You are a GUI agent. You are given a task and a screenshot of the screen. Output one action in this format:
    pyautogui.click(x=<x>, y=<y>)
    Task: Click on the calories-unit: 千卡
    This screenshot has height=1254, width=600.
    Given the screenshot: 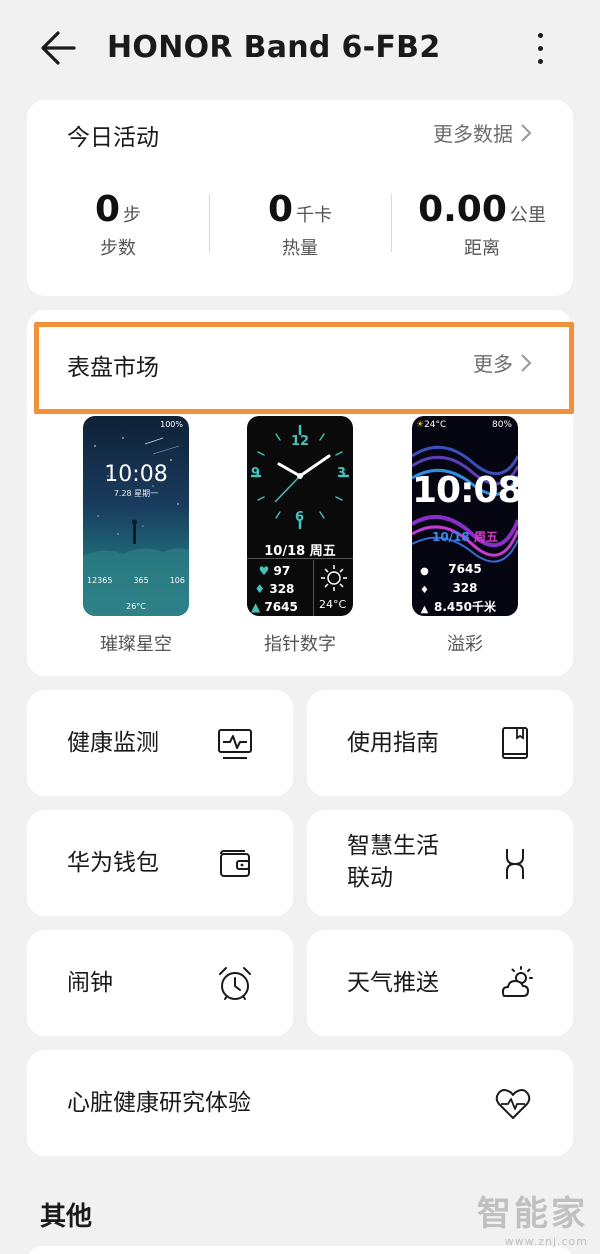 What is the action you would take?
    pyautogui.click(x=314, y=215)
    